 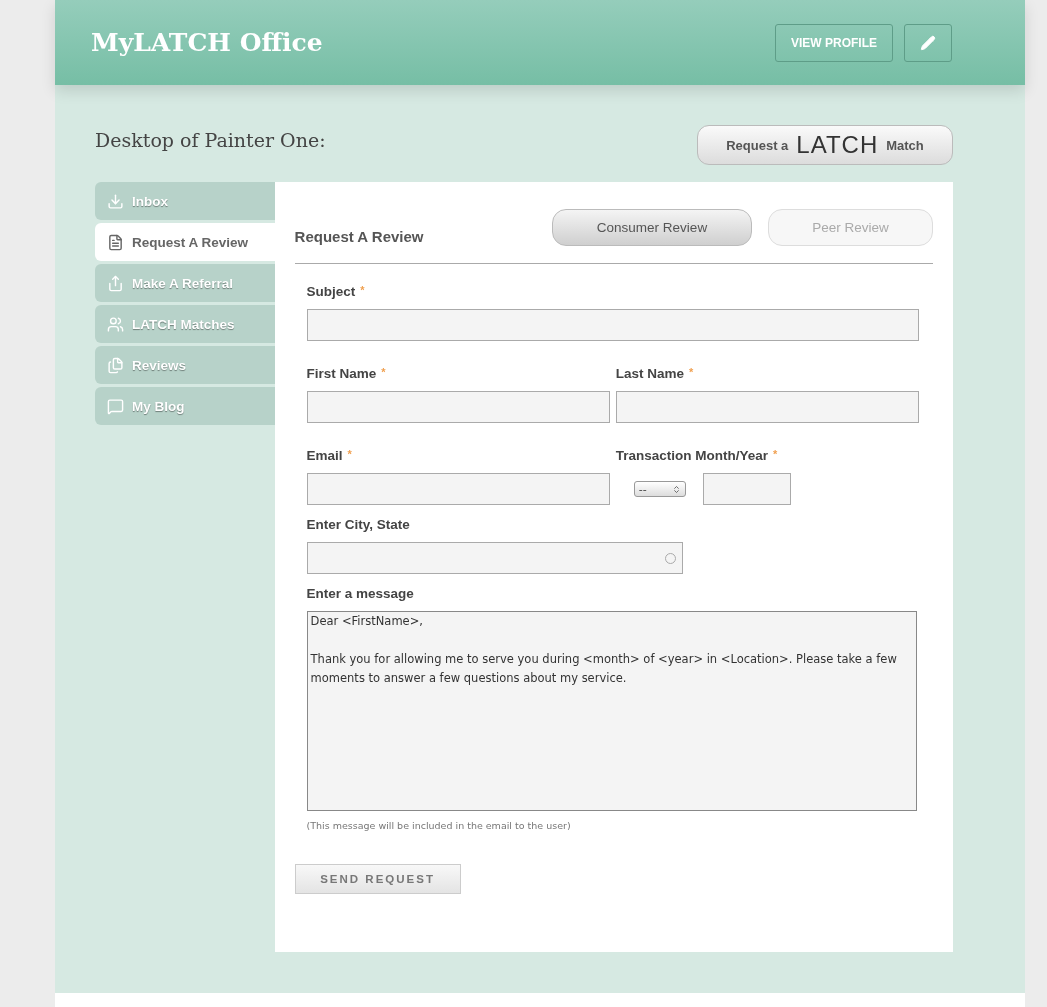 What do you see at coordinates (115, 324) in the screenshot?
I see `people-icon` at bounding box center [115, 324].